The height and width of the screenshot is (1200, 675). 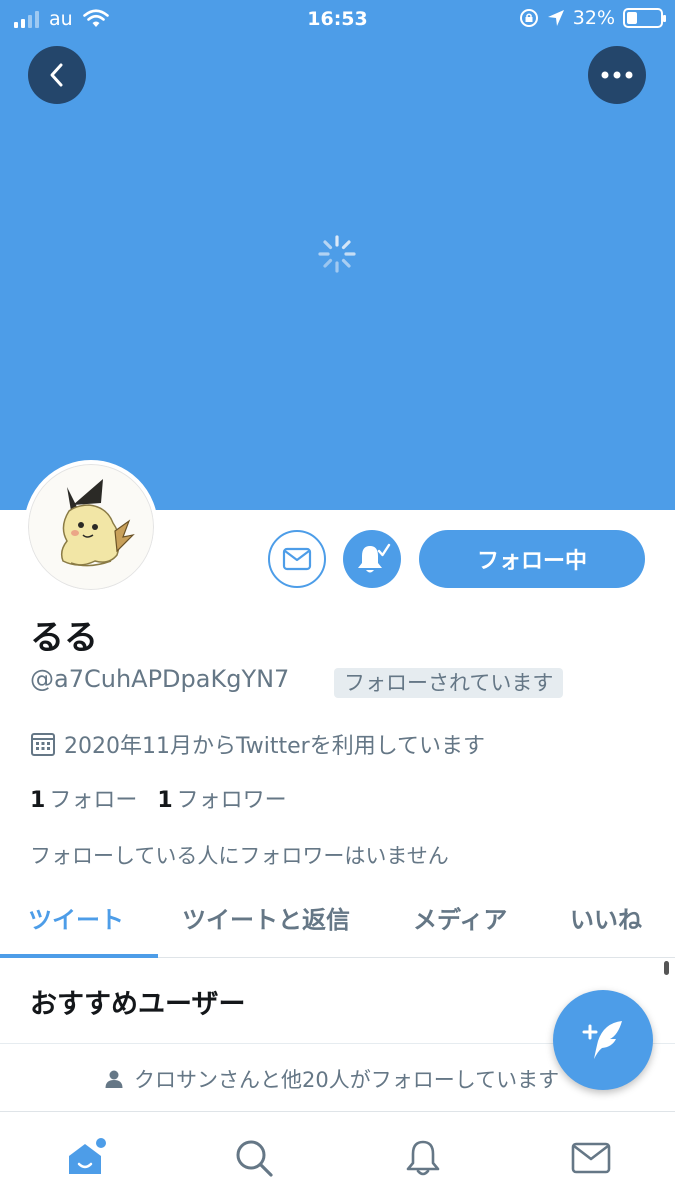 What do you see at coordinates (79, 956) in the screenshot?
I see `active-tab-indicator` at bounding box center [79, 956].